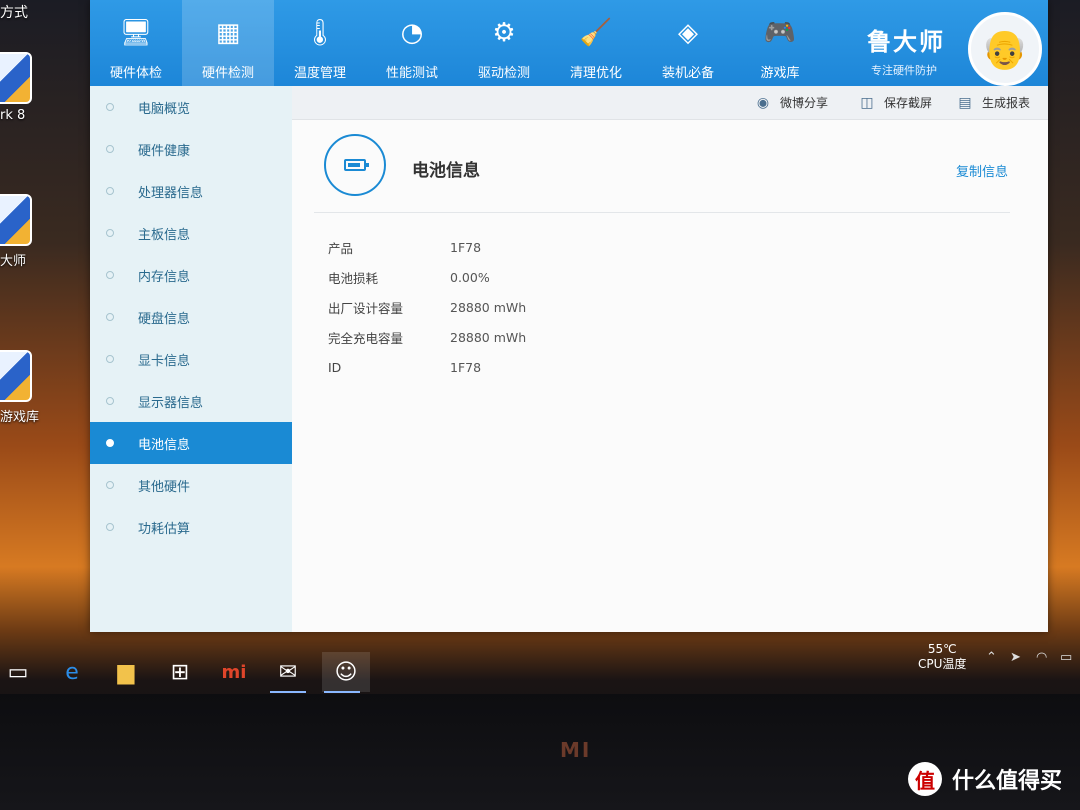  What do you see at coordinates (688, 33) in the screenshot?
I see `cube-icon: ◈` at bounding box center [688, 33].